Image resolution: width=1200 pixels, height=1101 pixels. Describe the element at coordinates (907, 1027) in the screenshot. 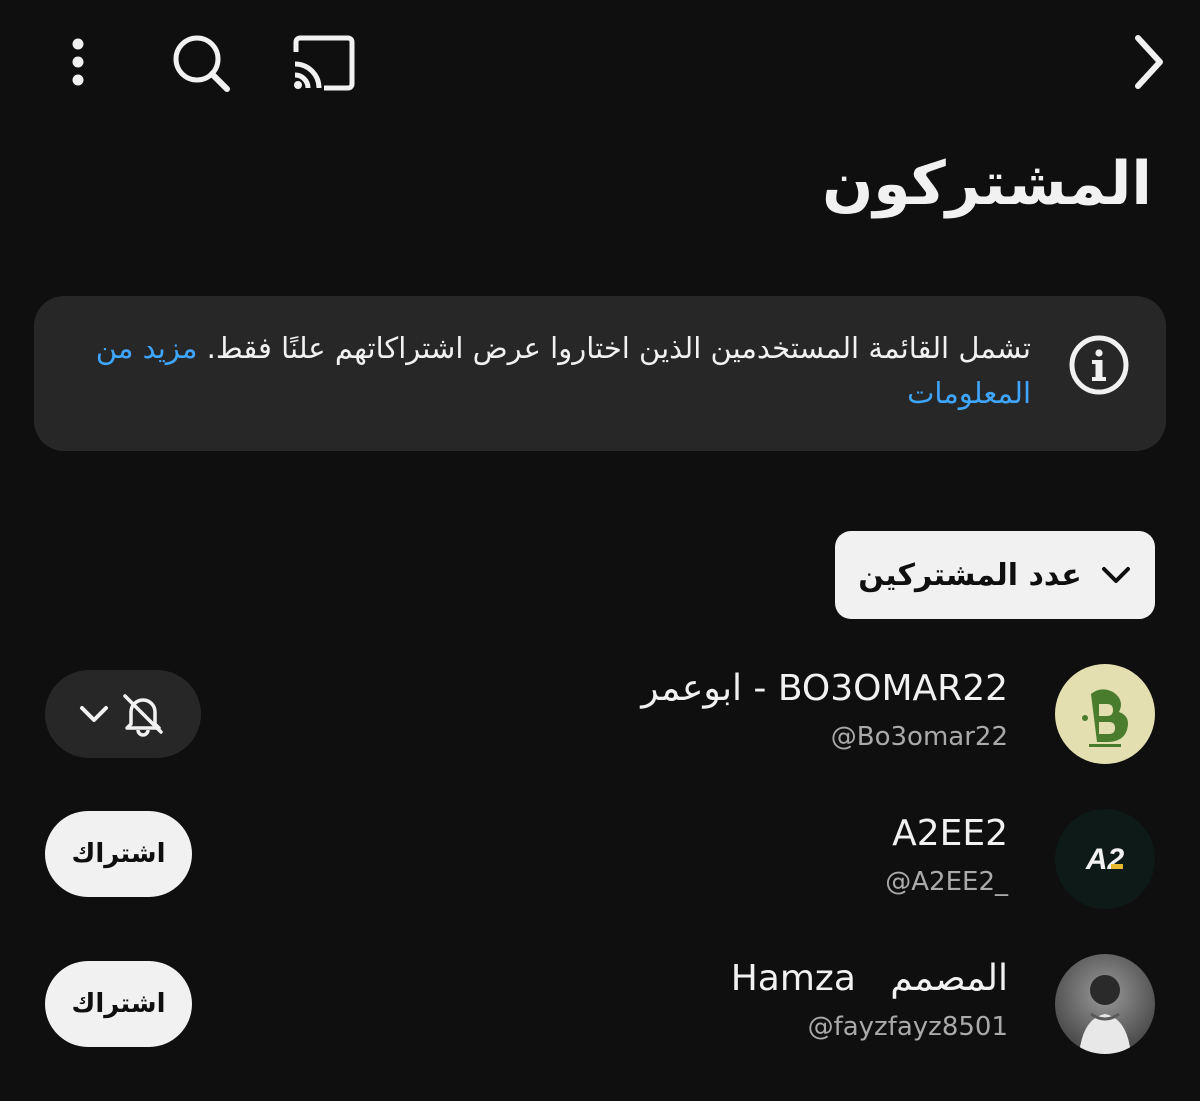

I see `subscriber-handle: @fayzfayz8501` at that location.